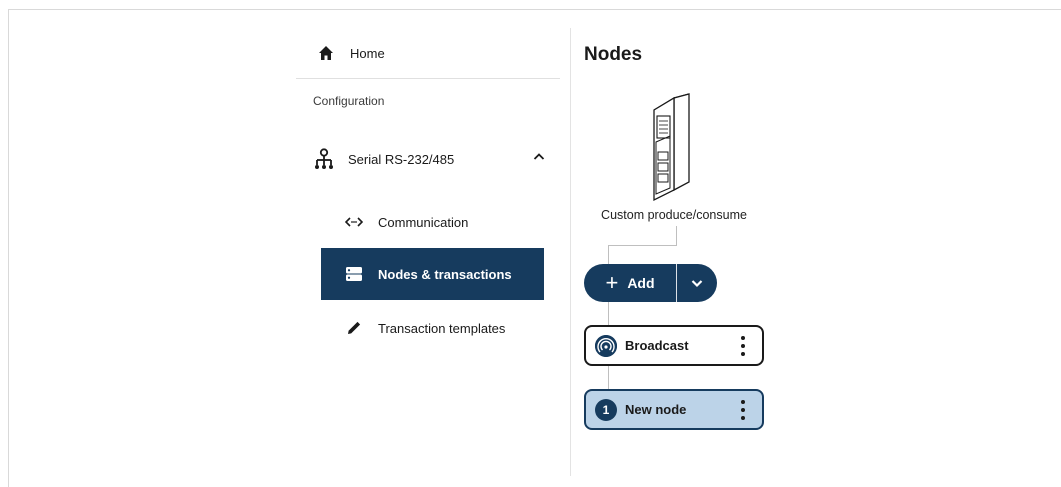 This screenshot has height=487, width=1061. I want to click on add-button: + Add, so click(630, 283).